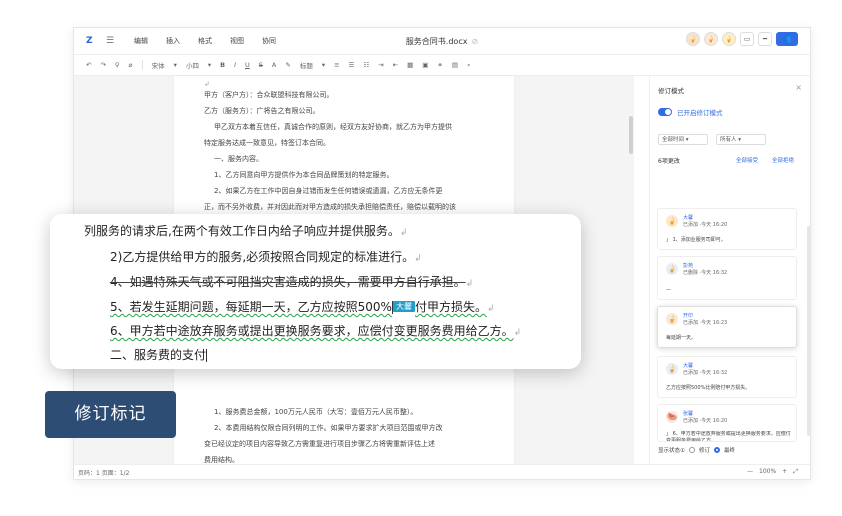 The image size is (842, 516). Describe the element at coordinates (668, 290) in the screenshot. I see `card-body: —` at that location.